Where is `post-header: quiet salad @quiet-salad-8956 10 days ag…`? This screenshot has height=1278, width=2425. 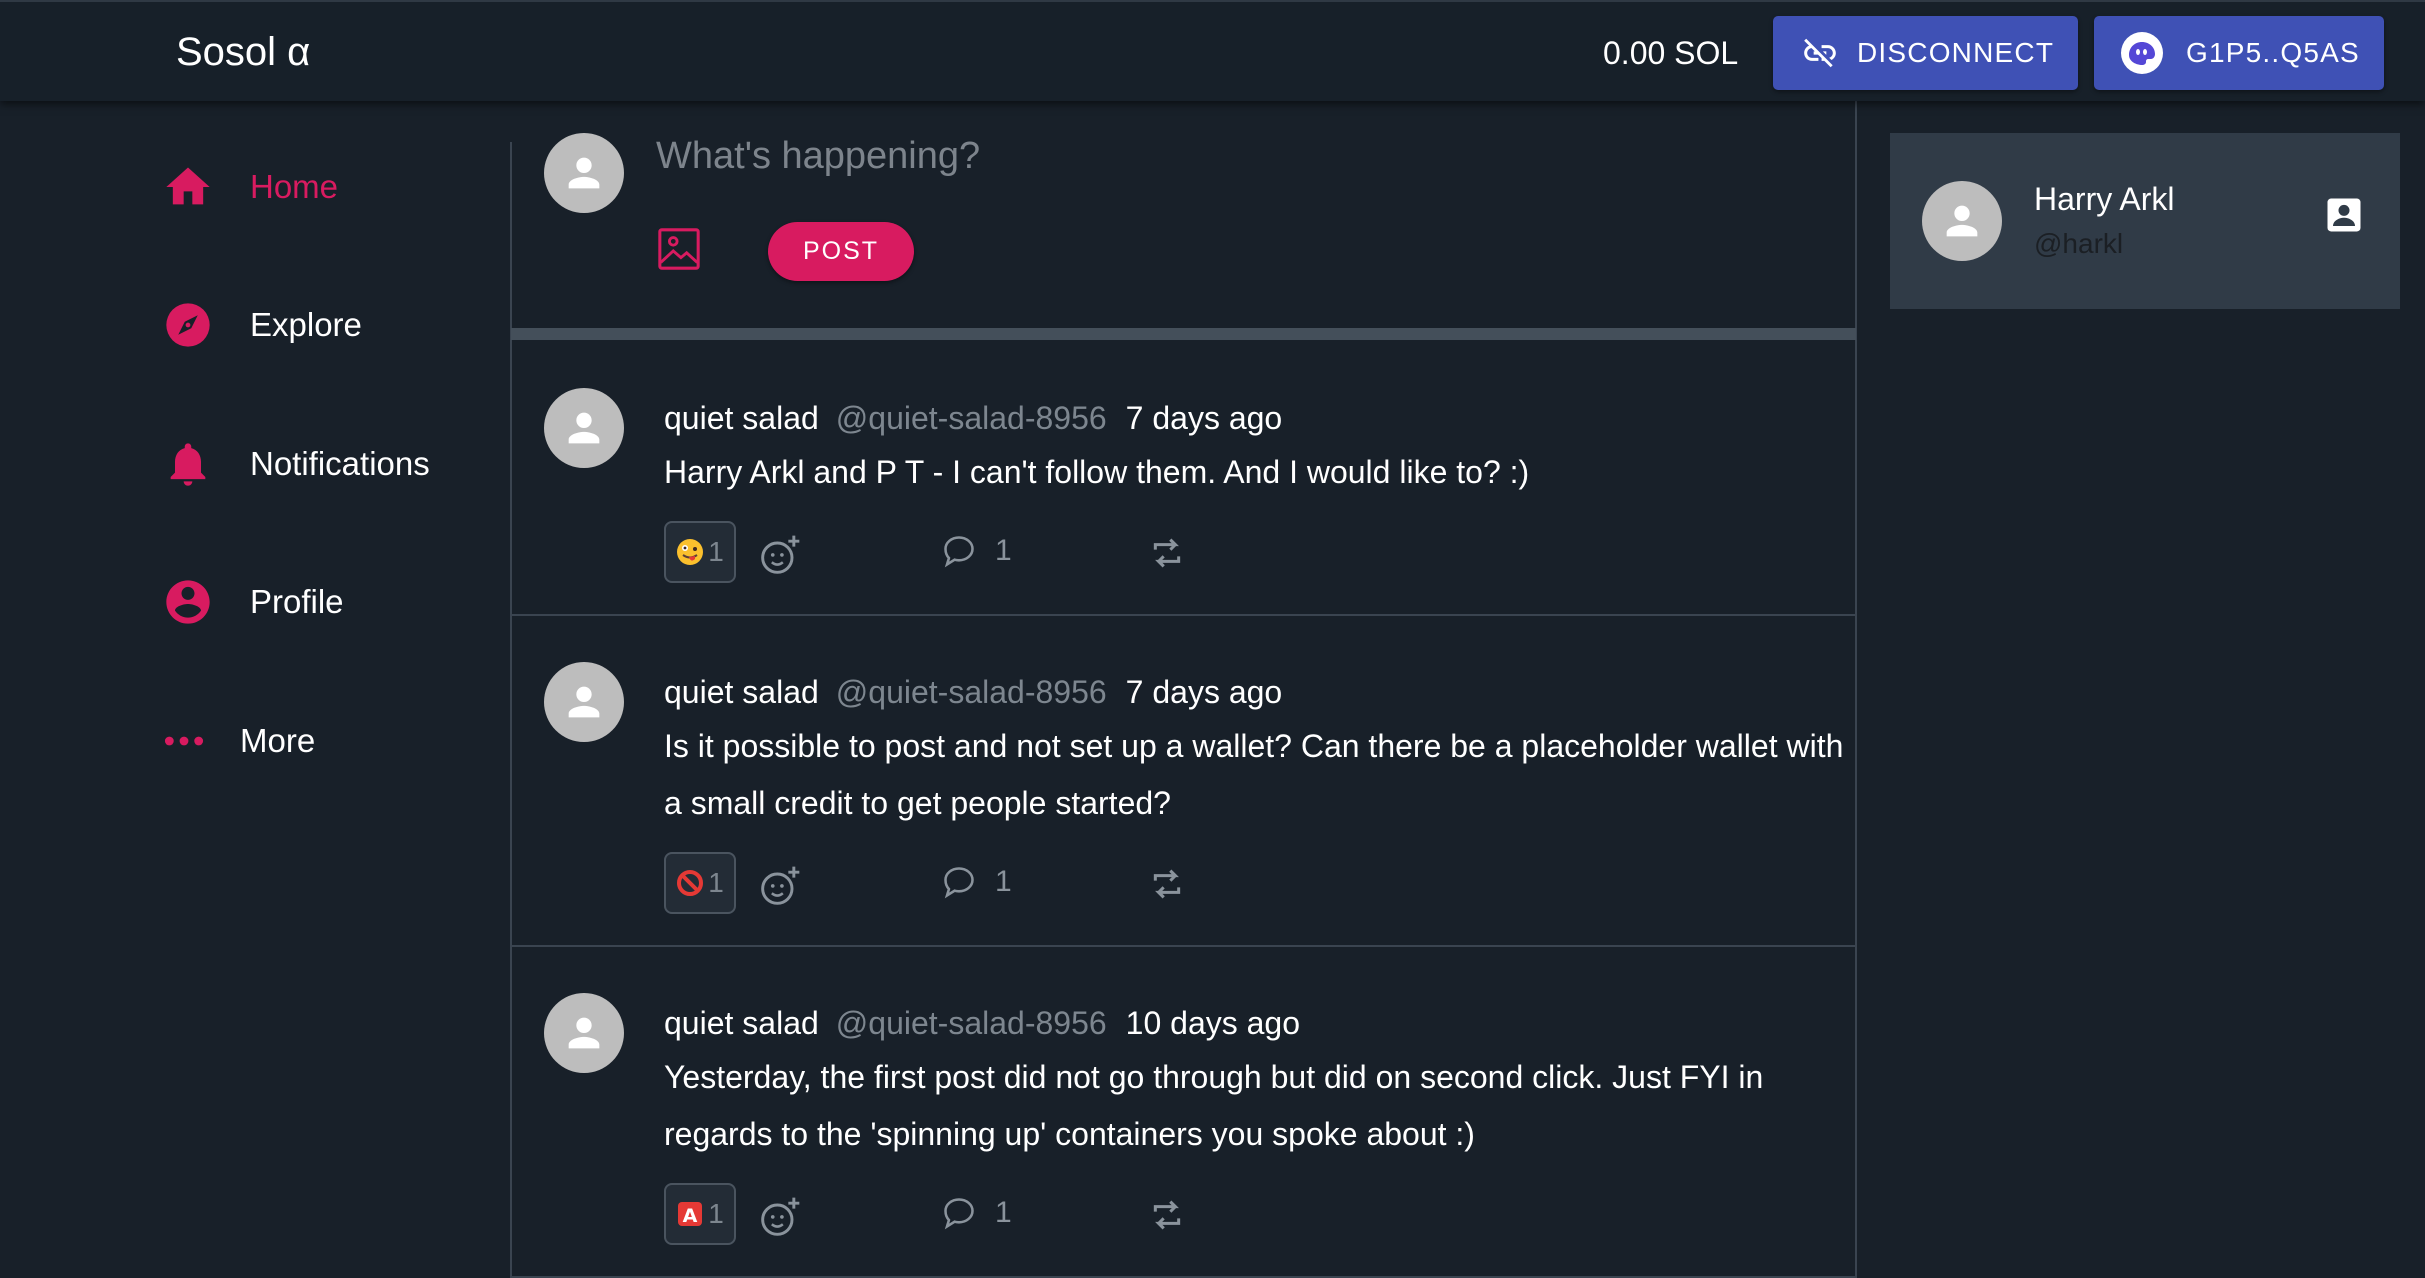
post-header: quiet salad @quiet-salad-8956 10 days ag… is located at coordinates (982, 1023).